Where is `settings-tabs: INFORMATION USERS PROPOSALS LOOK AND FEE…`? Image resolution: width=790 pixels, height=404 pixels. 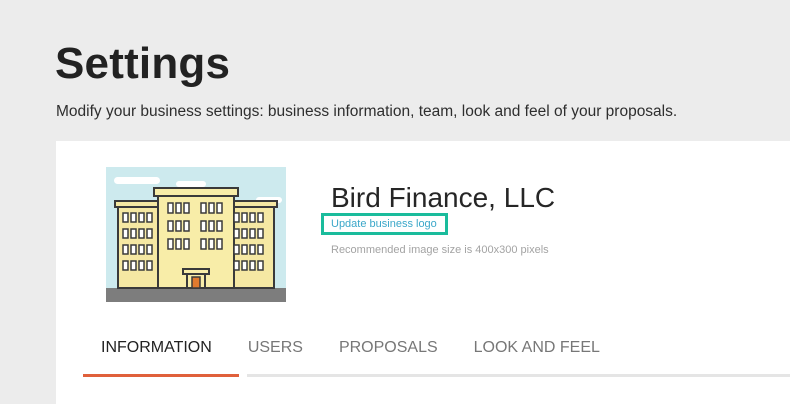 settings-tabs: INFORMATION USERS PROPOSALS LOOK AND FEE… is located at coordinates (350, 353).